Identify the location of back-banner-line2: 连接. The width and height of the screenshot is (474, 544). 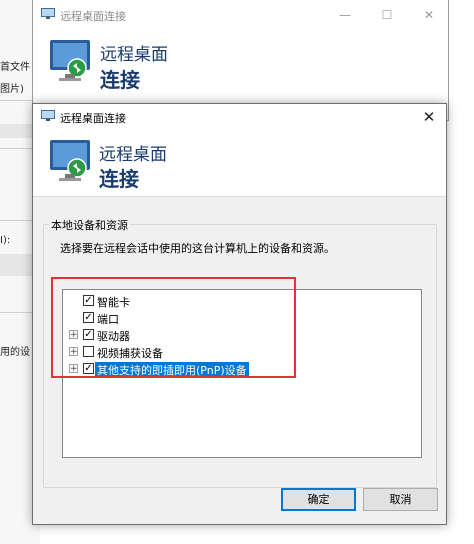
(120, 80).